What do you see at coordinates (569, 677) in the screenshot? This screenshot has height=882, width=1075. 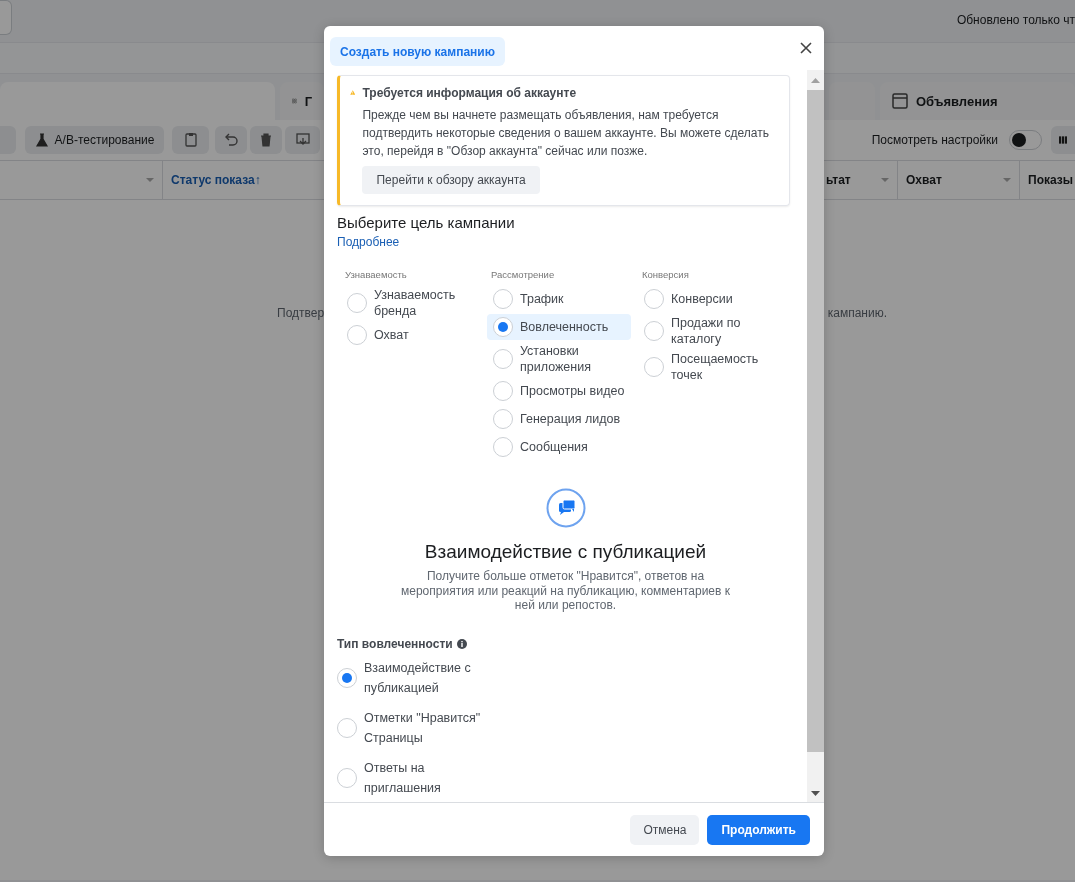 I see `radio-option: Взаимодействие с публикацией` at bounding box center [569, 677].